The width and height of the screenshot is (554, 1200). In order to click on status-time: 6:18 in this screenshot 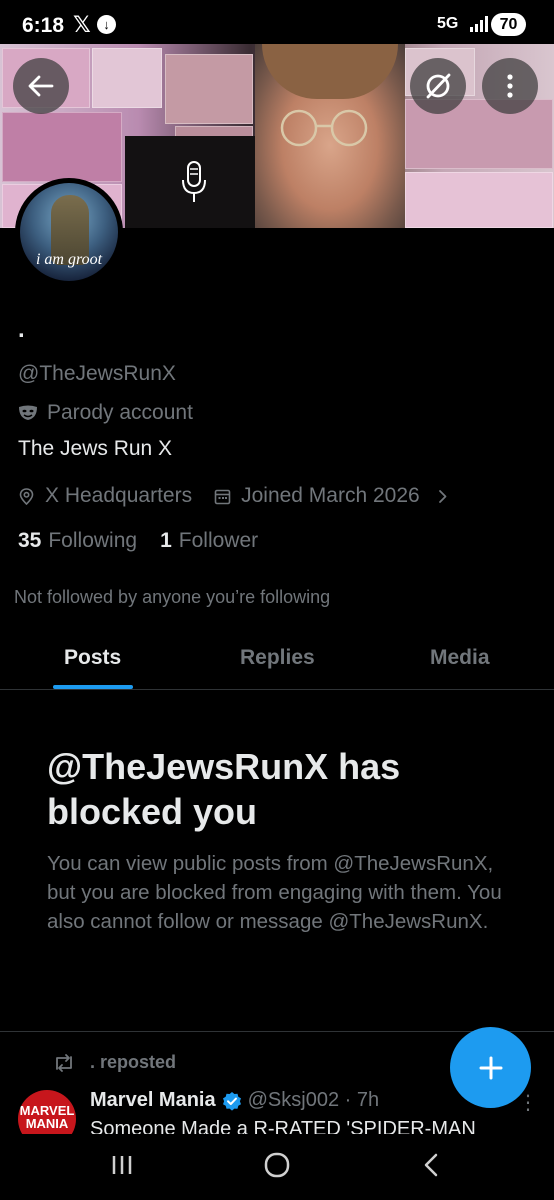, I will do `click(43, 25)`.